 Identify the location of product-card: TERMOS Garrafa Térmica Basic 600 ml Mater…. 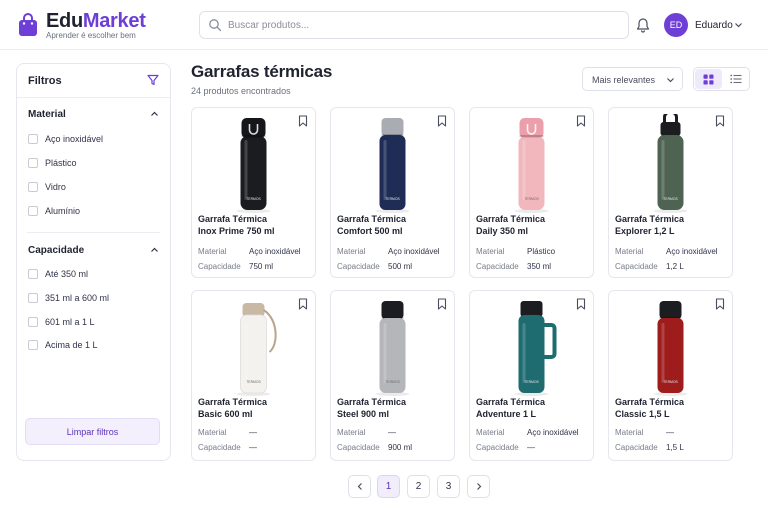
(253, 375).